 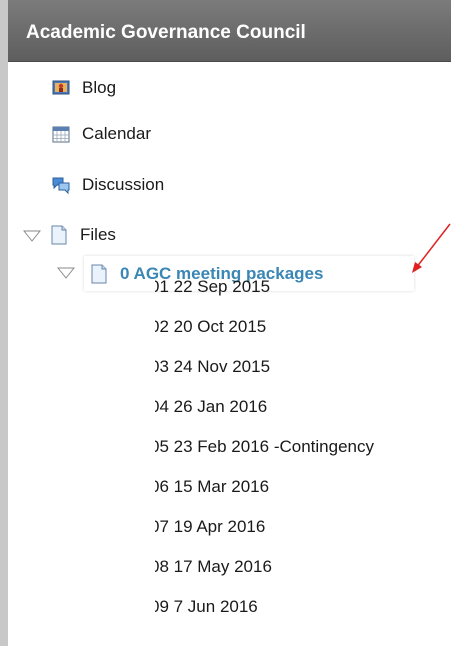 I want to click on file-label: 09 7 Jun 2016, so click(x=206, y=606).